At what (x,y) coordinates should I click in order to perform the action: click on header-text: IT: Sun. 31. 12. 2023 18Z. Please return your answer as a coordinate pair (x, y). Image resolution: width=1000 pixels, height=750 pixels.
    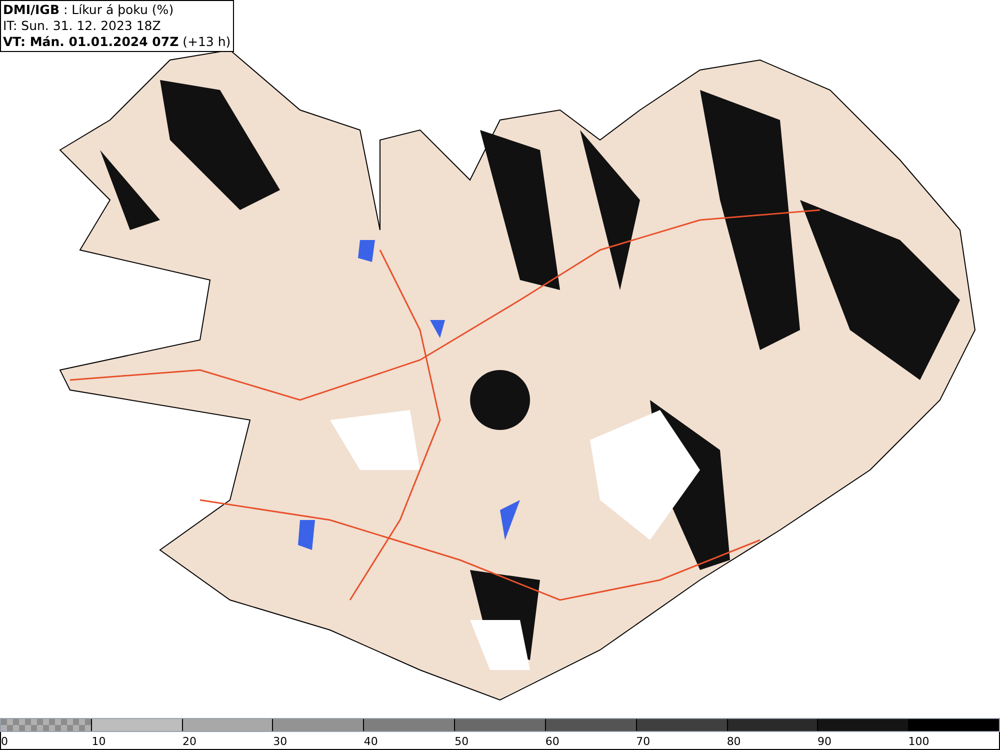
    Looking at the image, I should click on (82, 26).